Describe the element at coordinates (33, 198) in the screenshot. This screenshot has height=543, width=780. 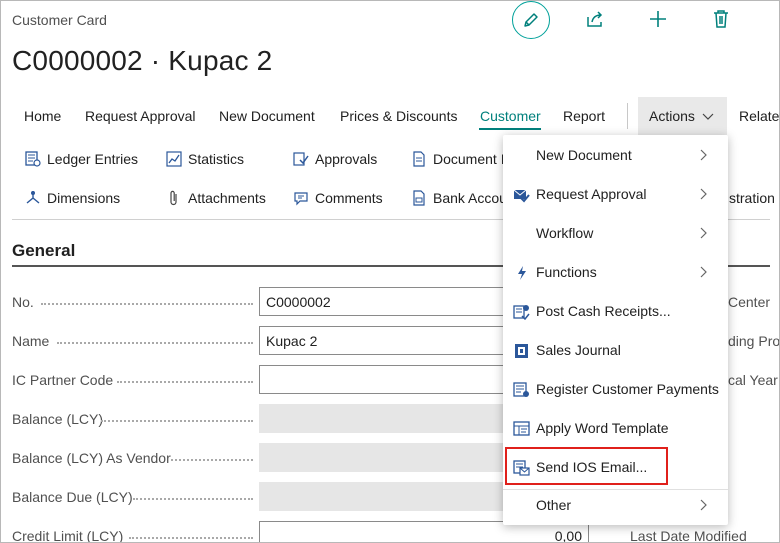
I see `dimensions-icon` at that location.